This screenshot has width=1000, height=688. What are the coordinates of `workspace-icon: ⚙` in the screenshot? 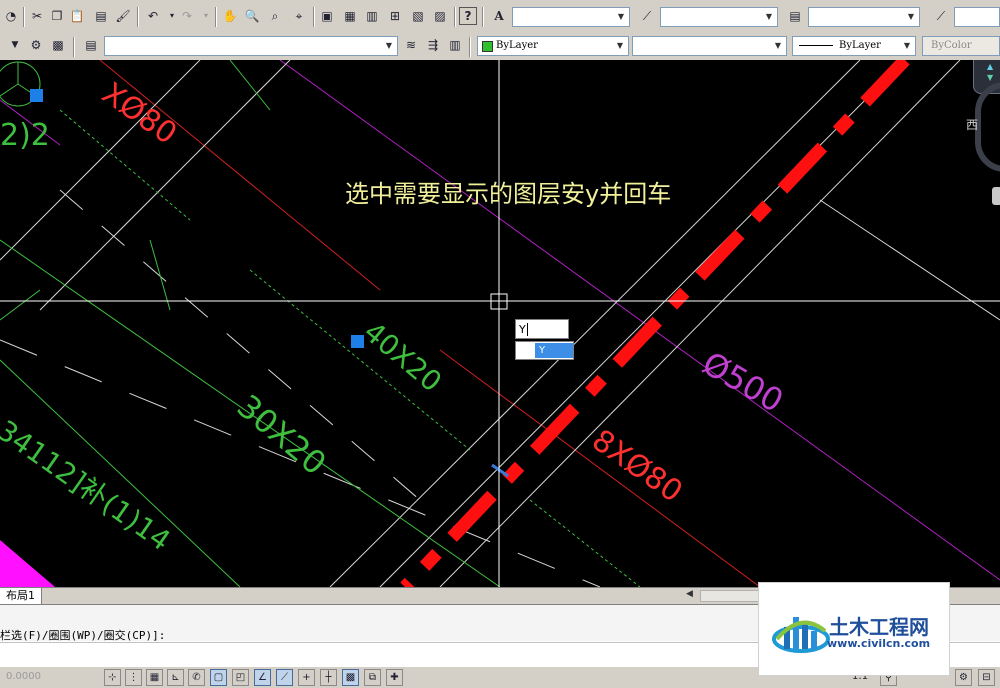 It's located at (963, 677).